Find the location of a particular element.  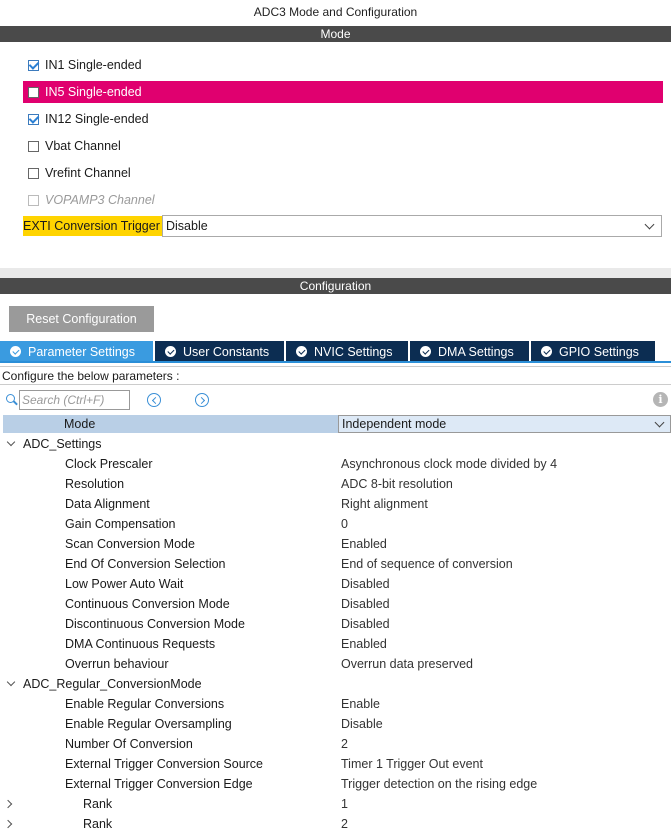

info-icon: i is located at coordinates (660, 399).